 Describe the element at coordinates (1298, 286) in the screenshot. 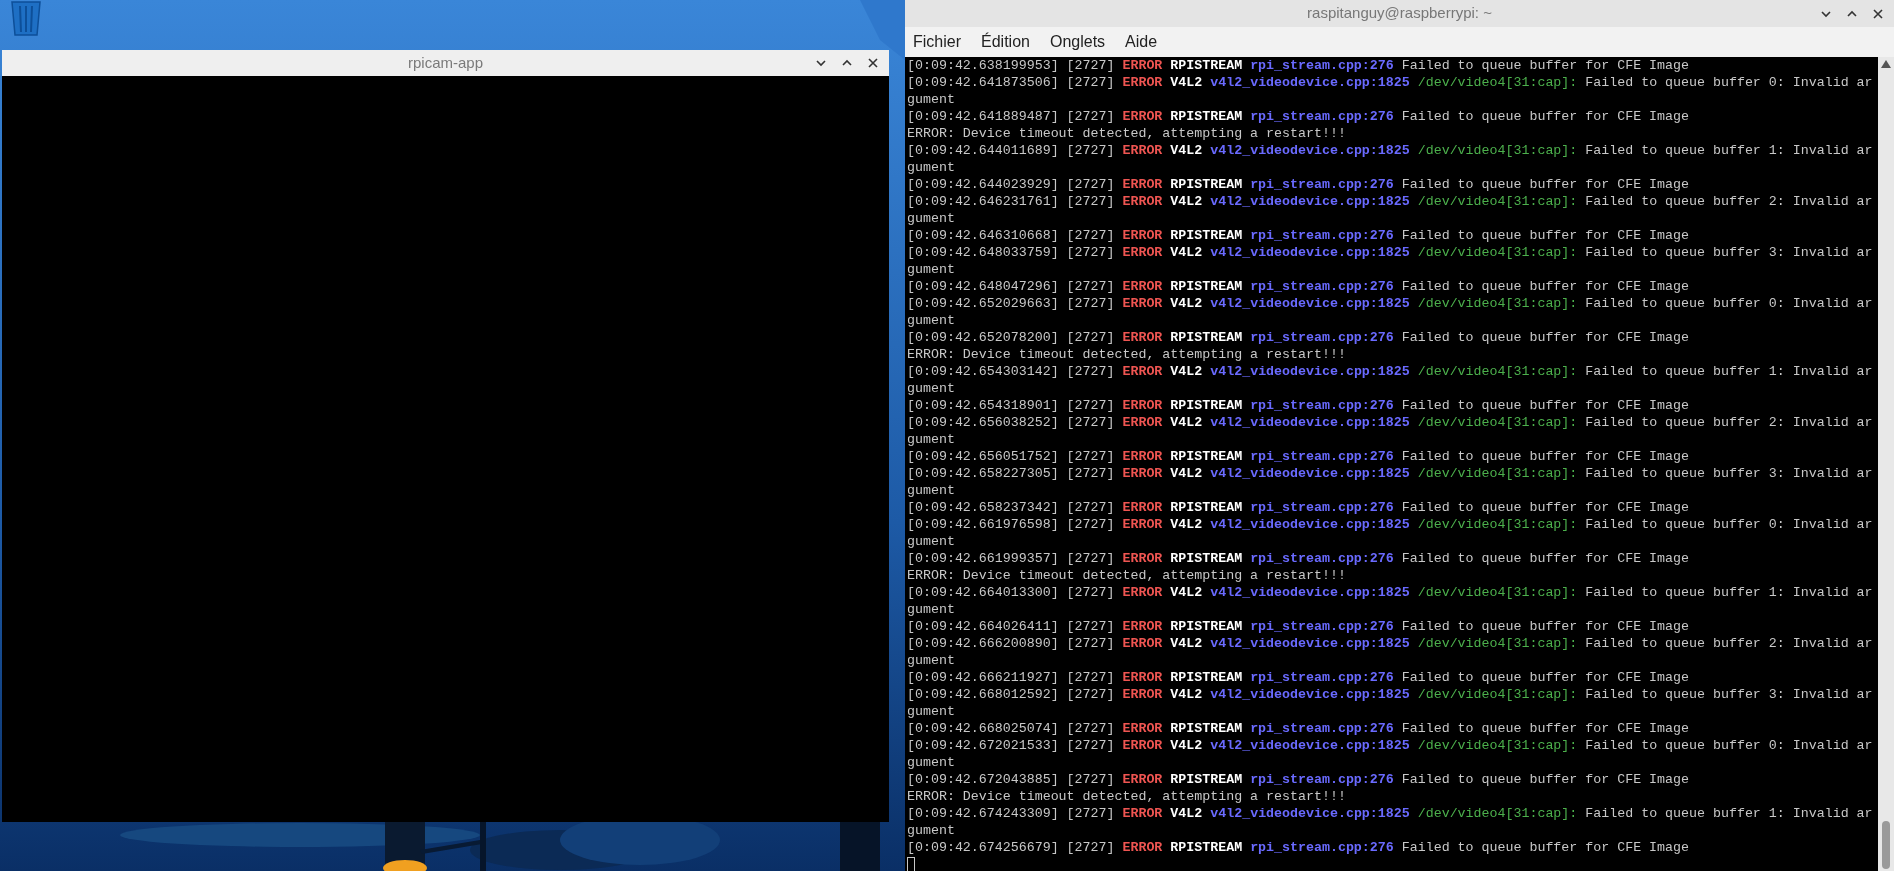

I see `log-line: [0:09:42.648047296] [2727] ERROR RPISTREAM rpi_stream.cpp:276 Failed to queue buffer for CFE Image` at that location.